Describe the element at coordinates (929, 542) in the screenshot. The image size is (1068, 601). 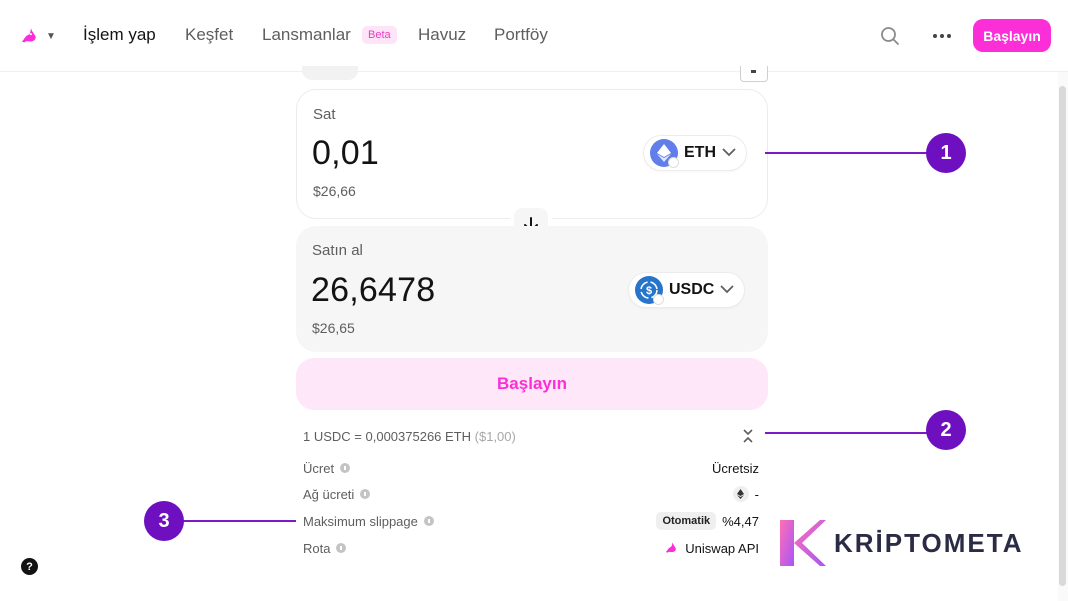
I see `watermark-text: KRİPTOMETA` at that location.